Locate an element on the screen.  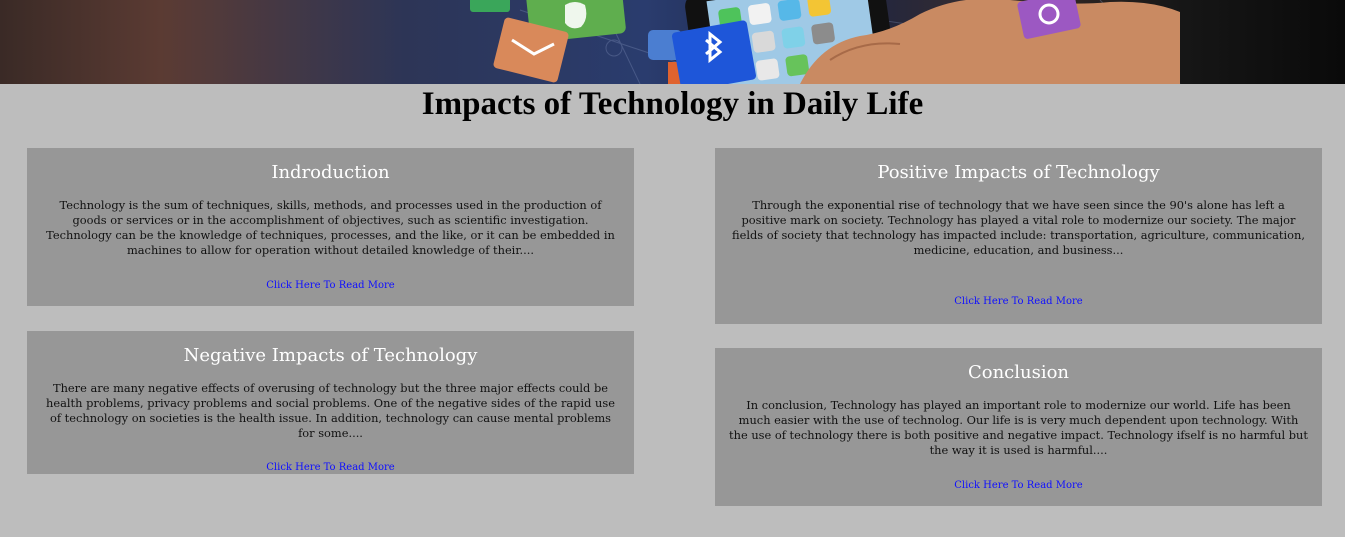
banner-illustration is located at coordinates (825, 42).